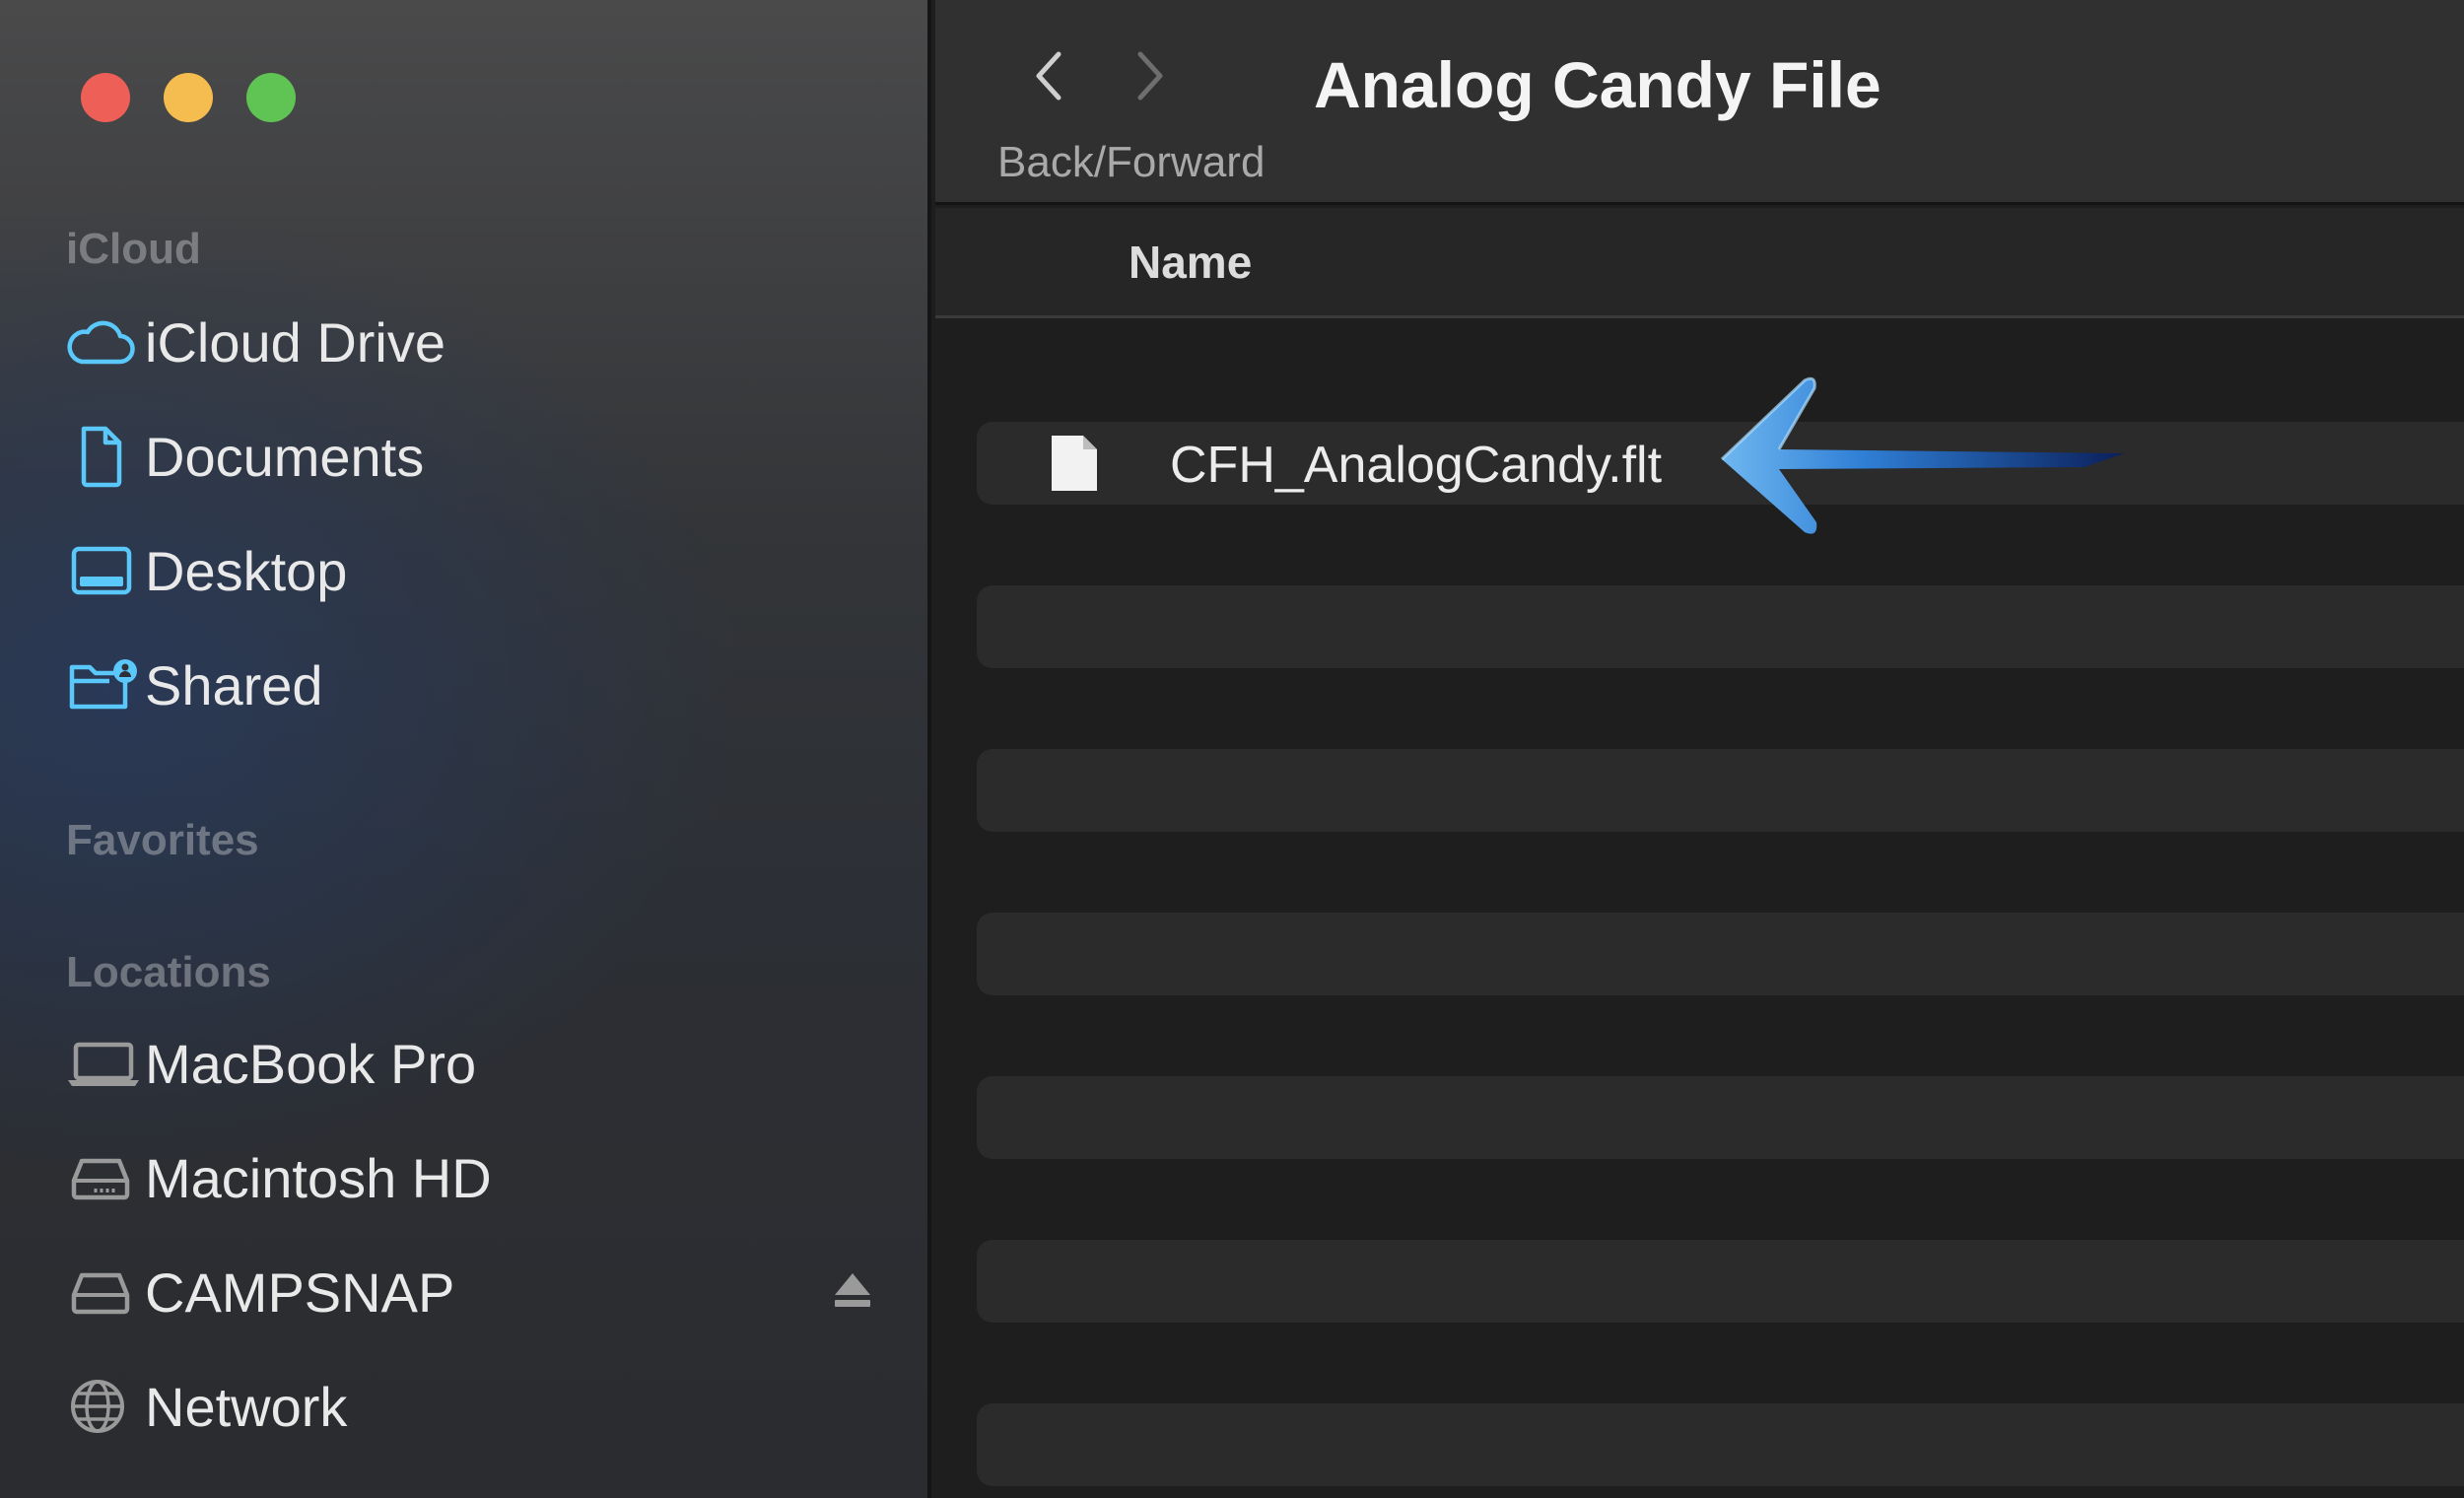 The height and width of the screenshot is (1498, 2464). Describe the element at coordinates (1190, 262) in the screenshot. I see `name-column-header: Name` at that location.